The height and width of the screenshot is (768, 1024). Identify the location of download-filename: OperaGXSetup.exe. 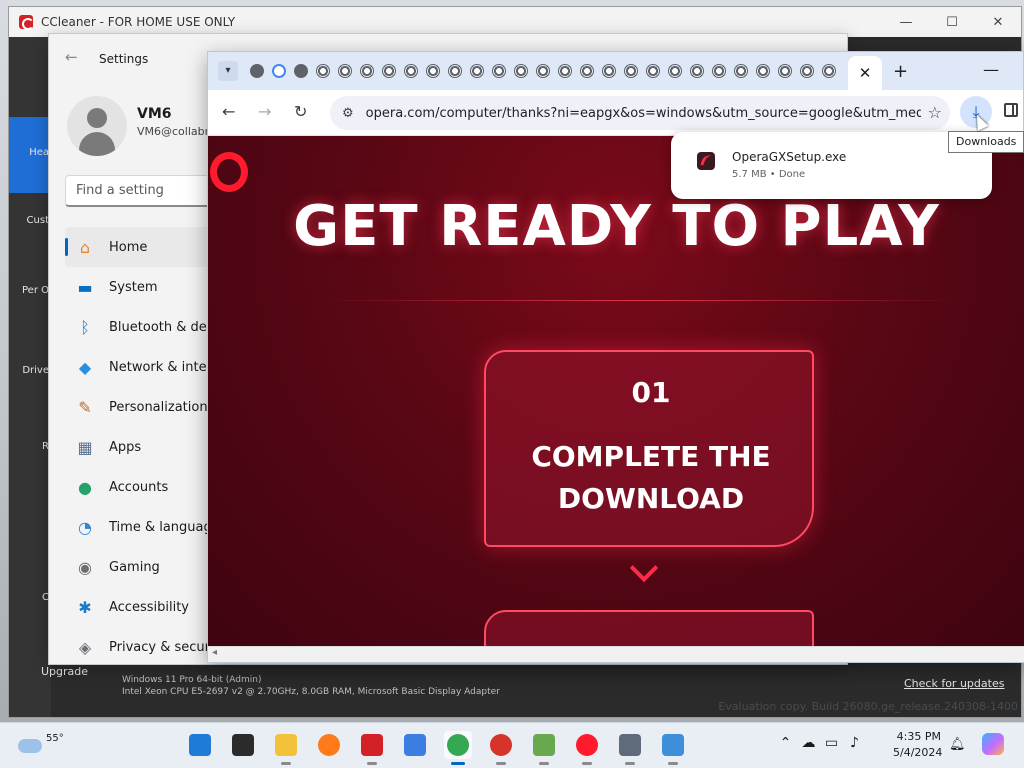
(789, 157).